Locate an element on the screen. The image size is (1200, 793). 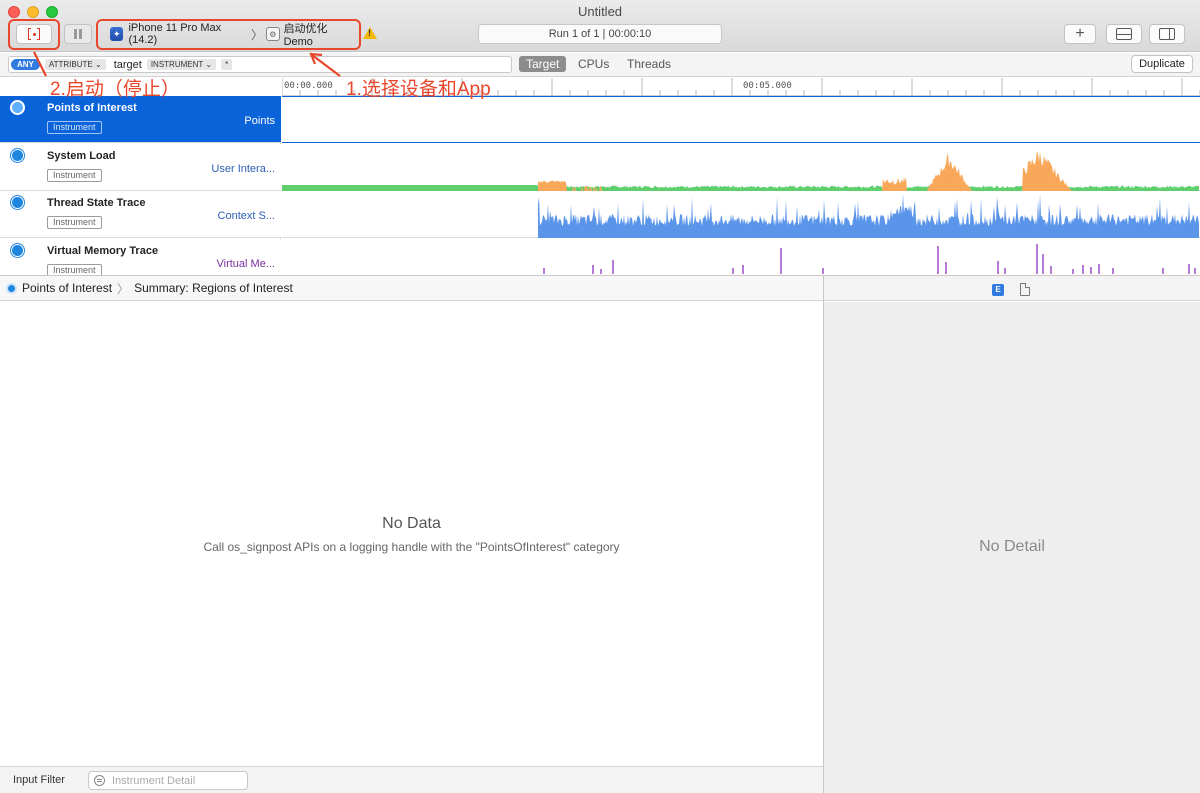
graph-virtual-memory is located at coordinates (741, 256).